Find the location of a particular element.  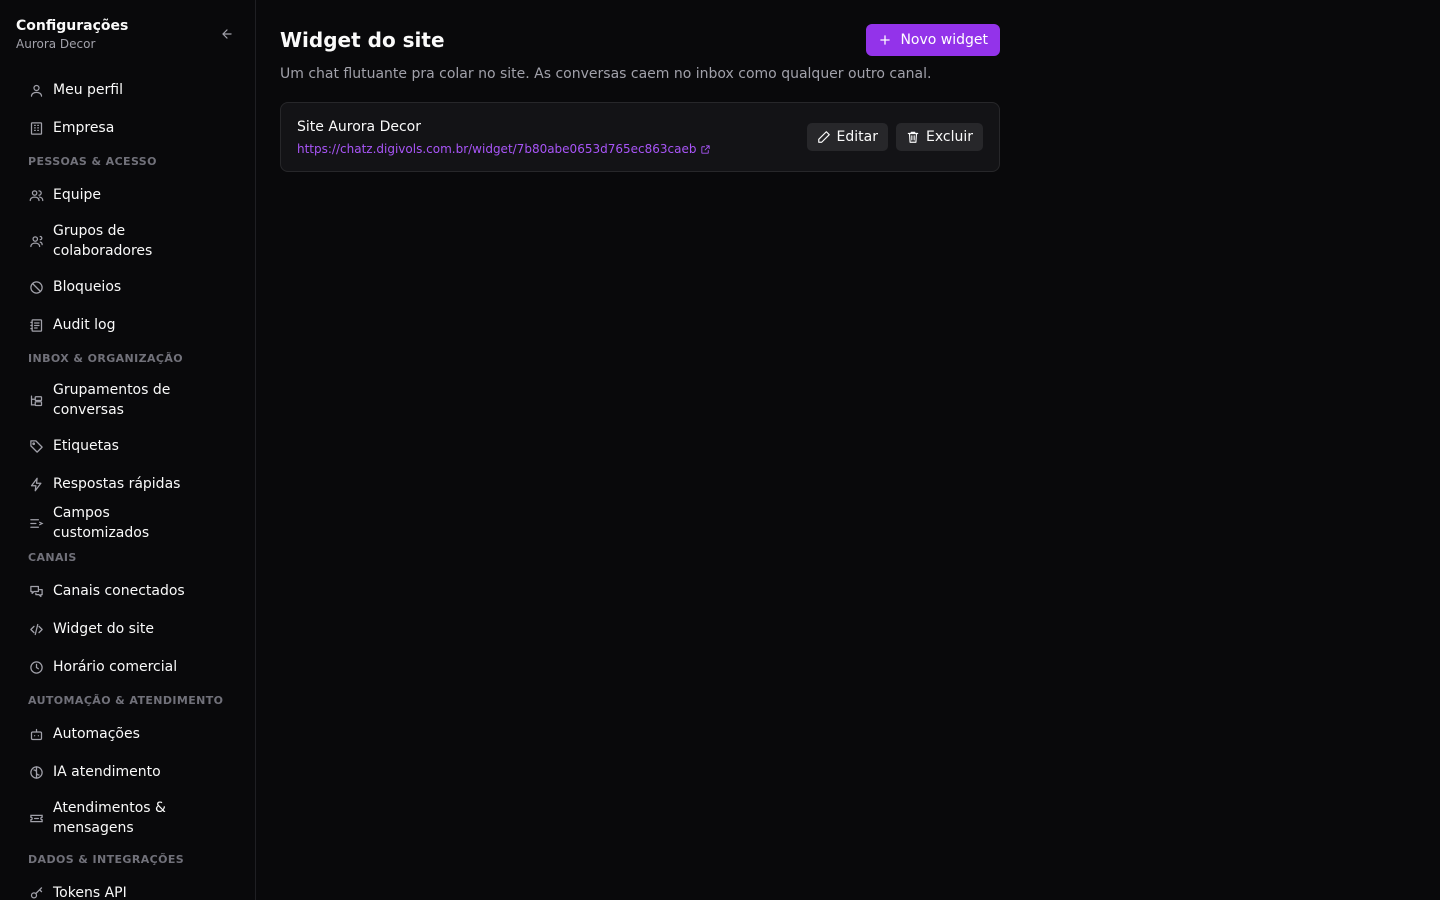

trash-icon is located at coordinates (913, 137).